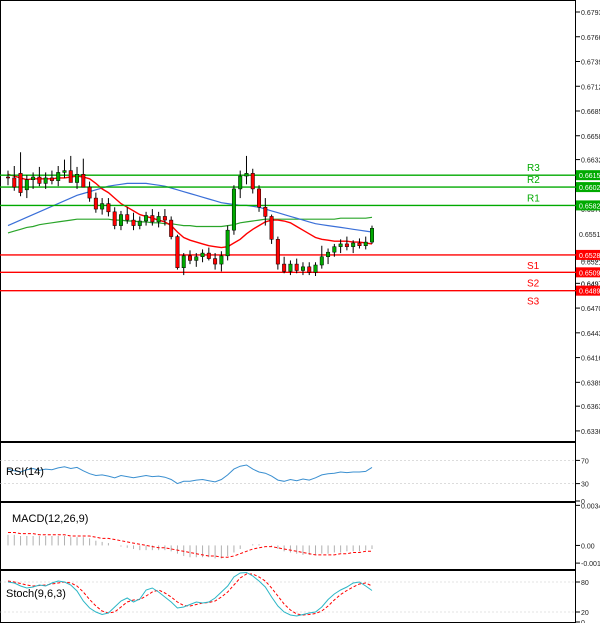 This screenshot has height=623, width=600. I want to click on macd-y-tick-label: 0.0034, so click(590, 506).